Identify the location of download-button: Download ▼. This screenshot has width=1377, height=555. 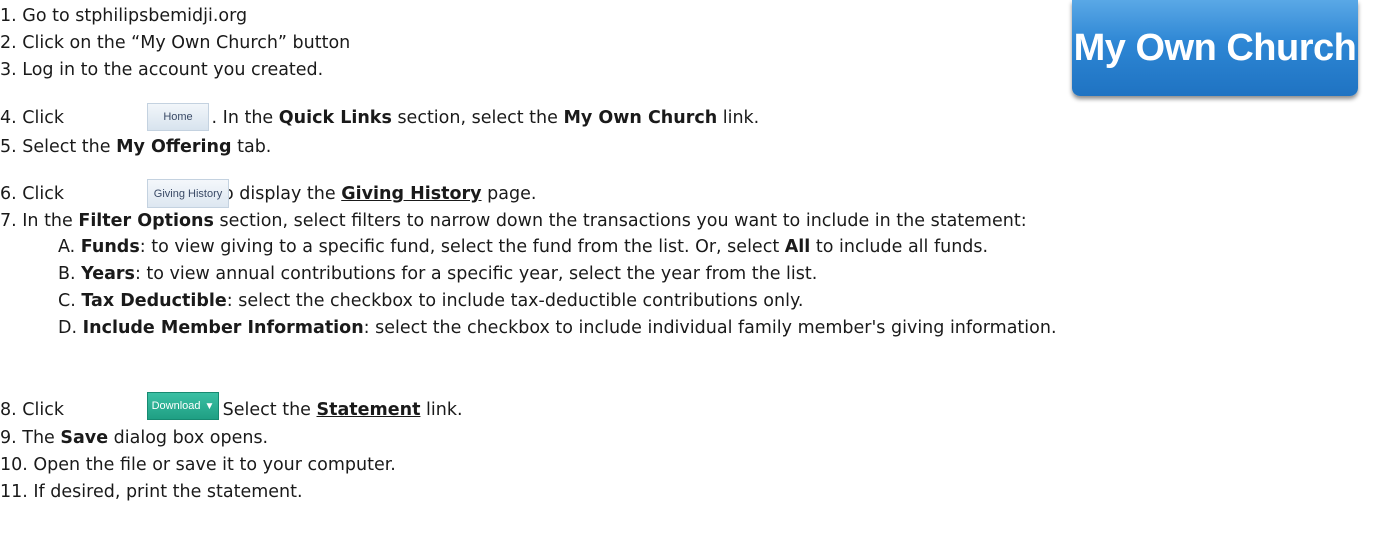
(183, 406).